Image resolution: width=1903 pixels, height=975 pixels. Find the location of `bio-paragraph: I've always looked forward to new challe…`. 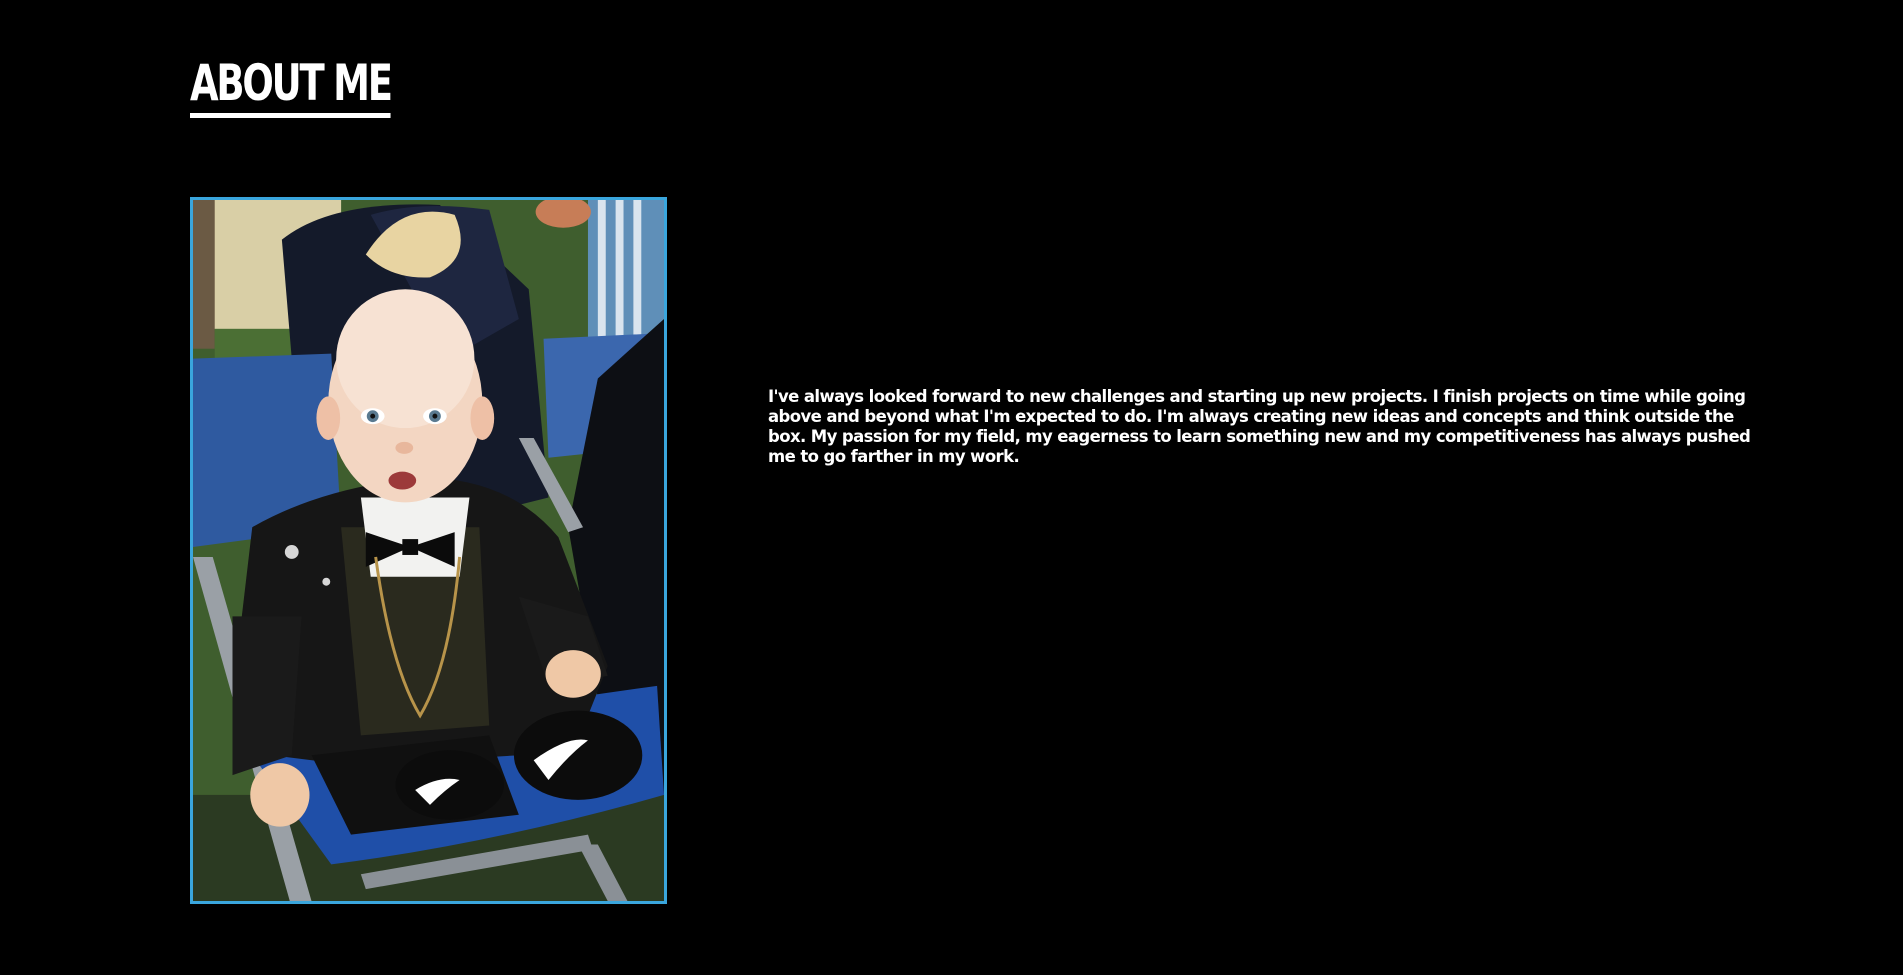

bio-paragraph: I've always looked forward to new challe… is located at coordinates (1259, 426).